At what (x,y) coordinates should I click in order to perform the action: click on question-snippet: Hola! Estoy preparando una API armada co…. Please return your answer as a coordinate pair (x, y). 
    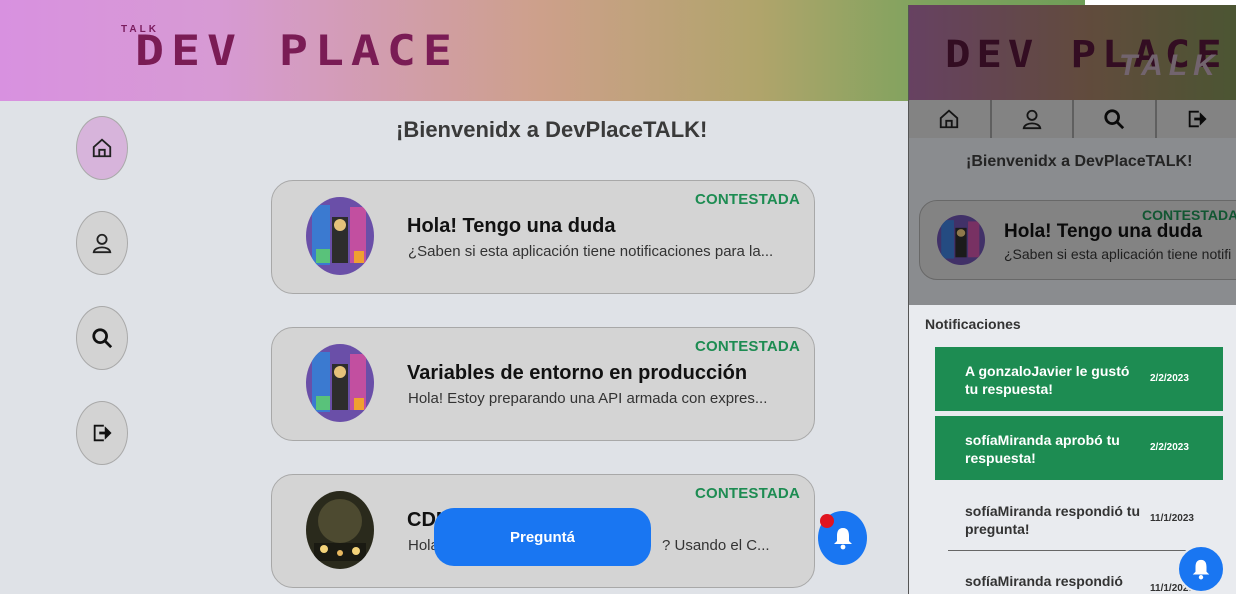
    Looking at the image, I should click on (588, 398).